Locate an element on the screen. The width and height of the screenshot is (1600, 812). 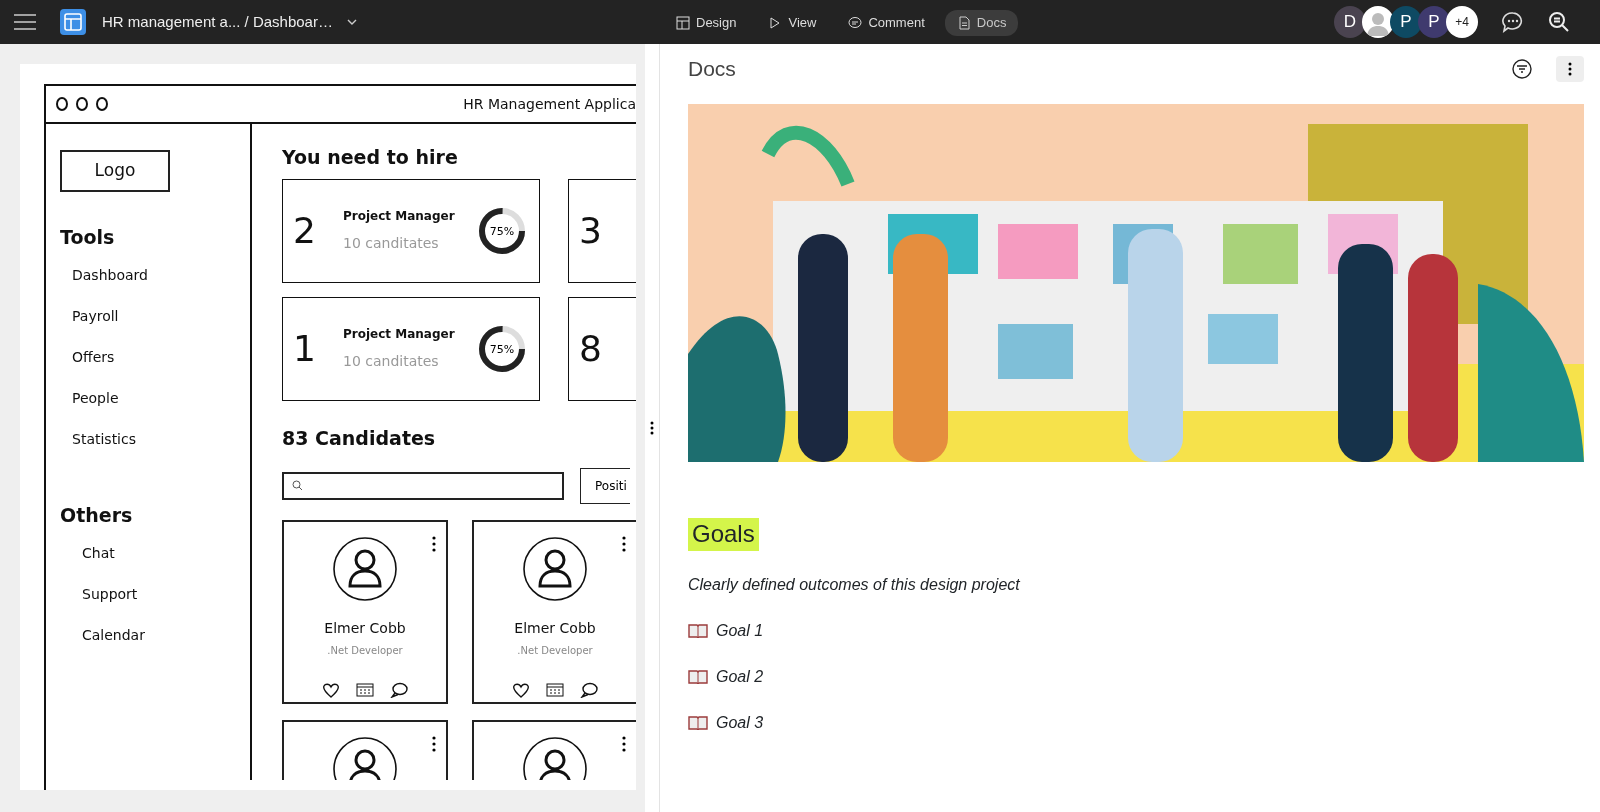
goals-heading: Goals is located at coordinates (723, 534).